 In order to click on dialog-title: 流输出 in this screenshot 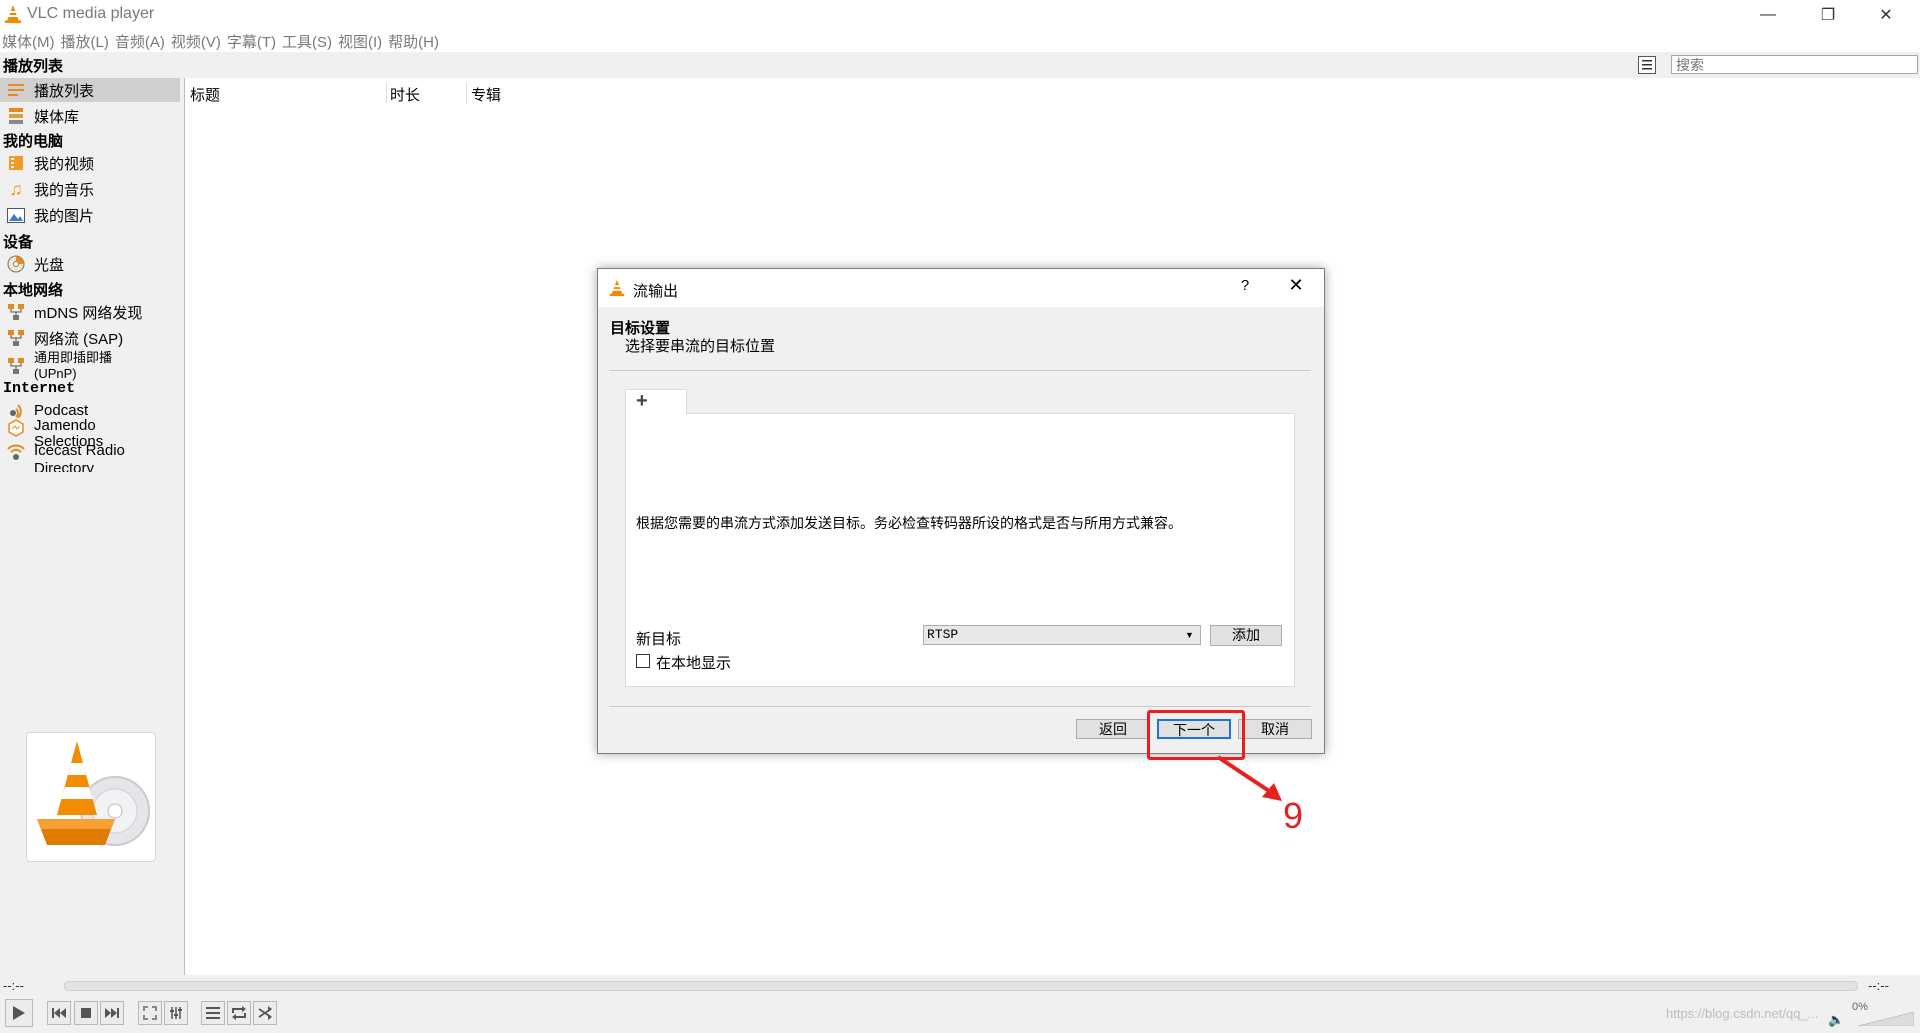, I will do `click(656, 291)`.